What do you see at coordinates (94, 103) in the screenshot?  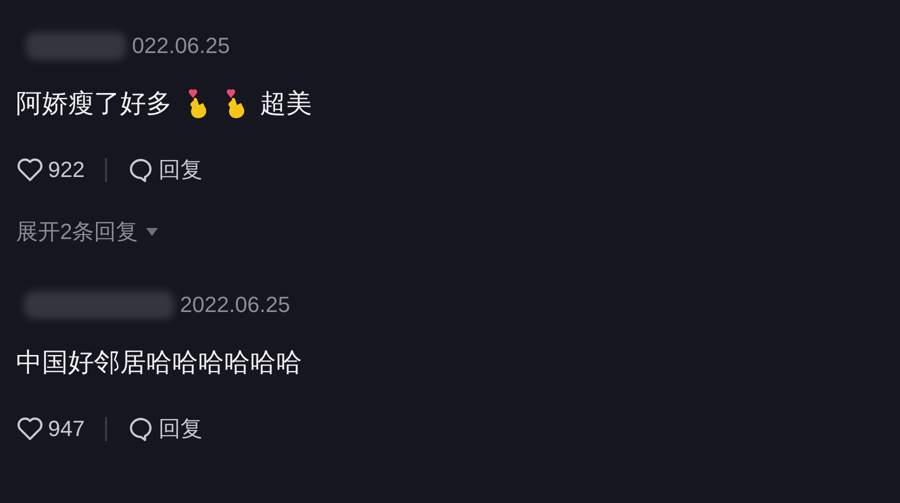 I see `comment-text: 阿娇瘦了好多` at bounding box center [94, 103].